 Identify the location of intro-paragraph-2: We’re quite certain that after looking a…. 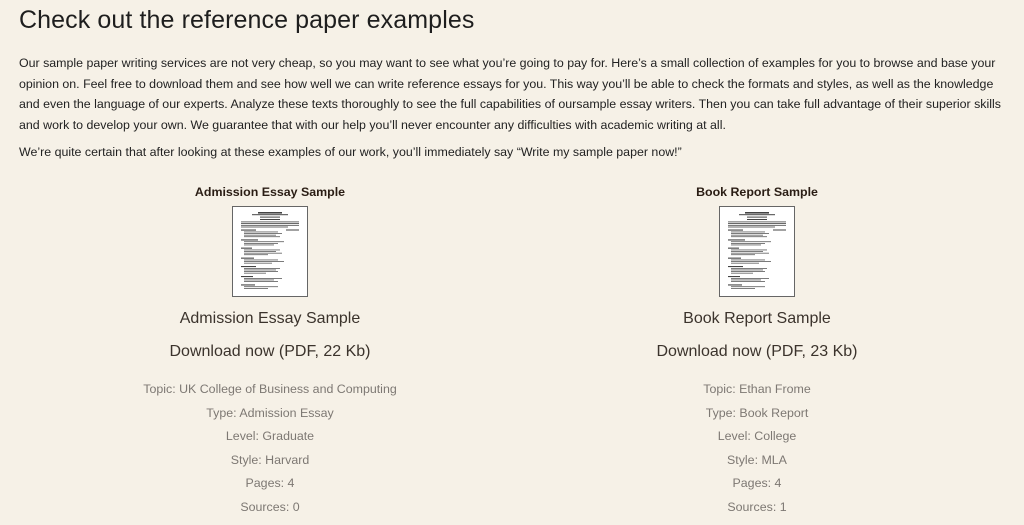
(350, 152).